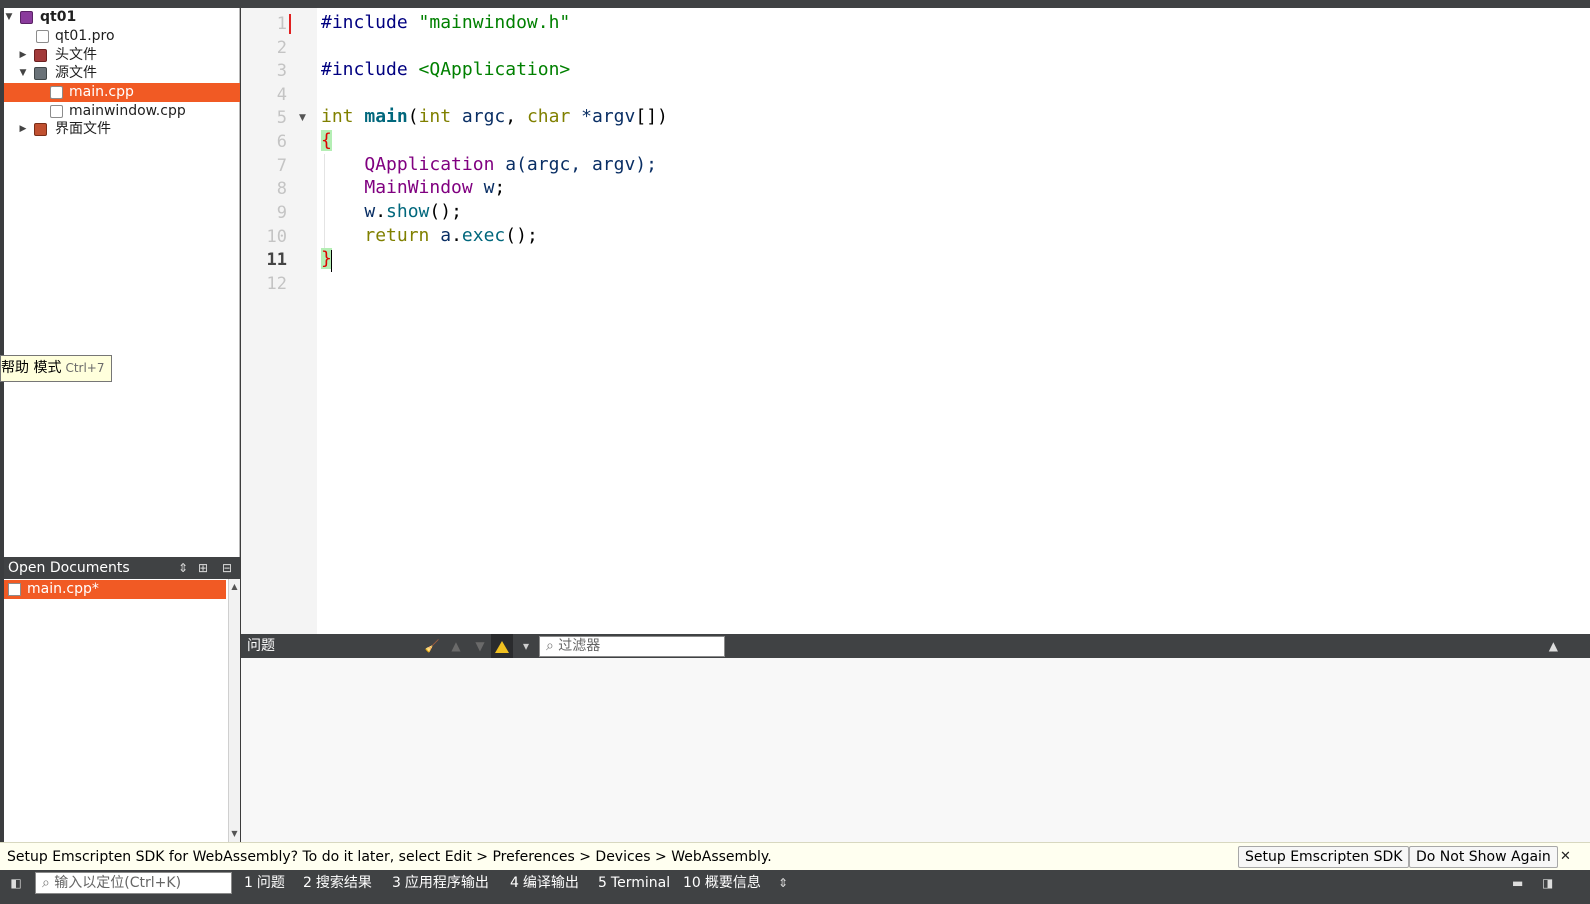 The image size is (1590, 904). Describe the element at coordinates (122, 36) in the screenshot. I see `tree-item-pro-file: qt01.pro` at that location.